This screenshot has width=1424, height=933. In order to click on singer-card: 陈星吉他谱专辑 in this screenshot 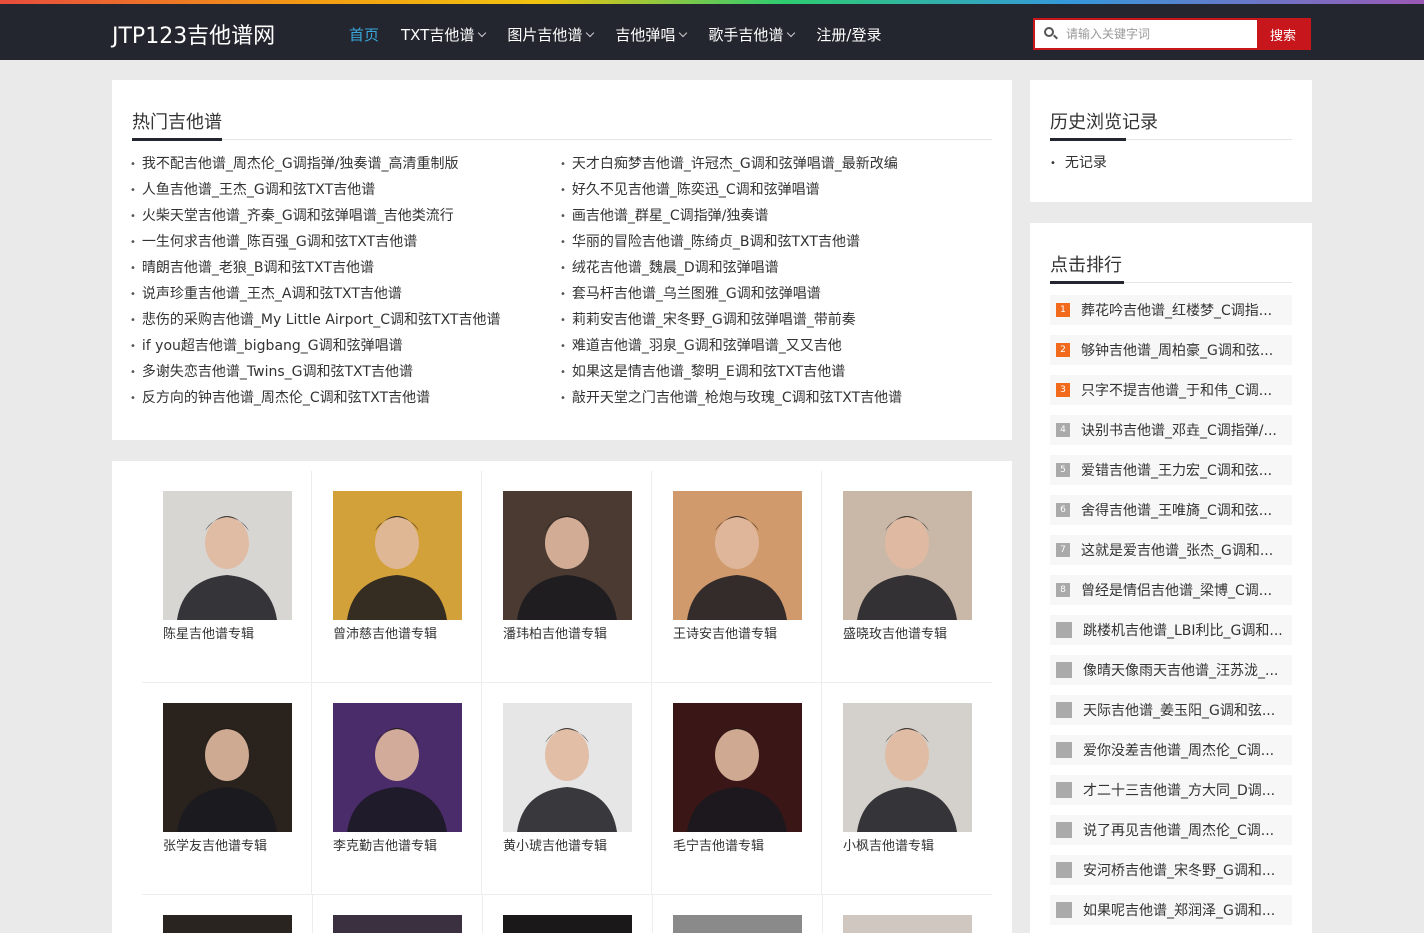, I will do `click(227, 577)`.